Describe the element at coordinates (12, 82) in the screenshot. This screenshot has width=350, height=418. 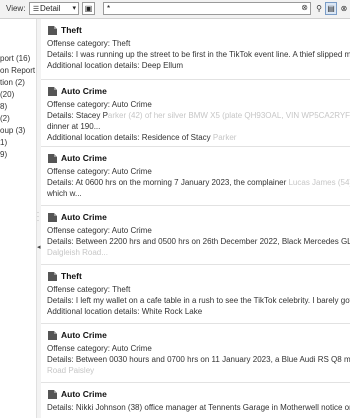
I see `left-pane-item: tion (2)` at that location.